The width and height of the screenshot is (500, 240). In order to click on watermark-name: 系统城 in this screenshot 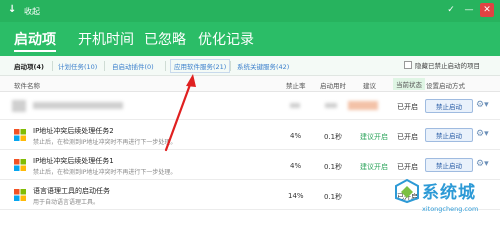, I will do `click(449, 193)`.